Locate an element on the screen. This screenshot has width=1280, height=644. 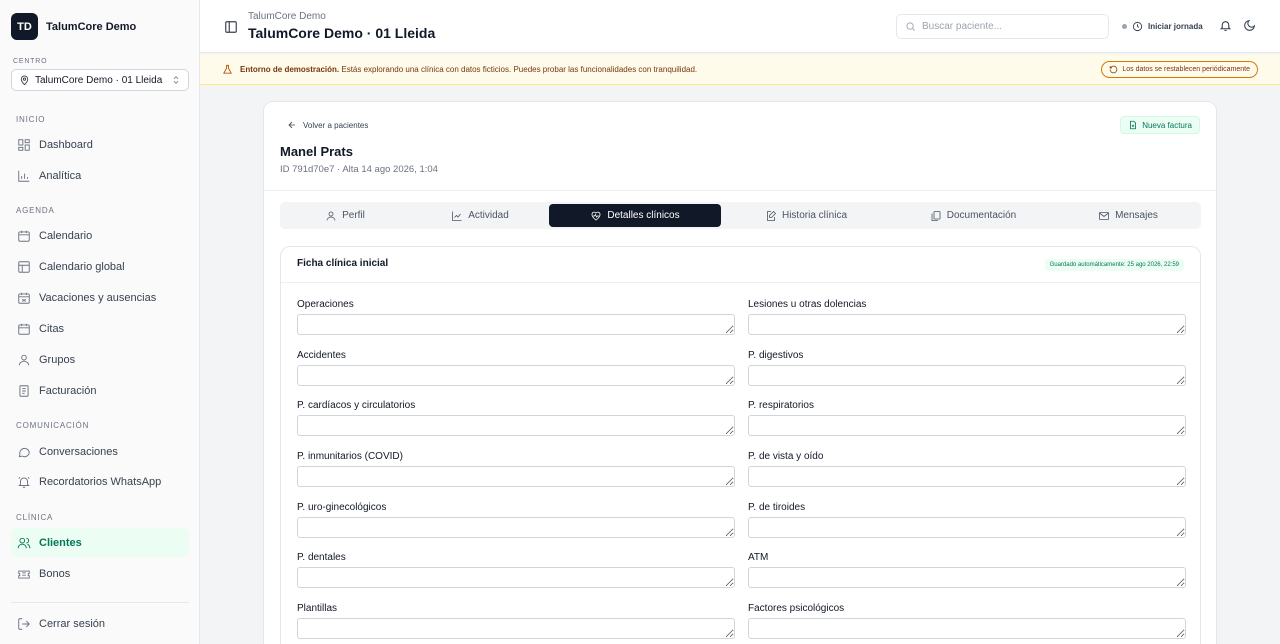
uro-ginecologicos-field is located at coordinates (516, 527).